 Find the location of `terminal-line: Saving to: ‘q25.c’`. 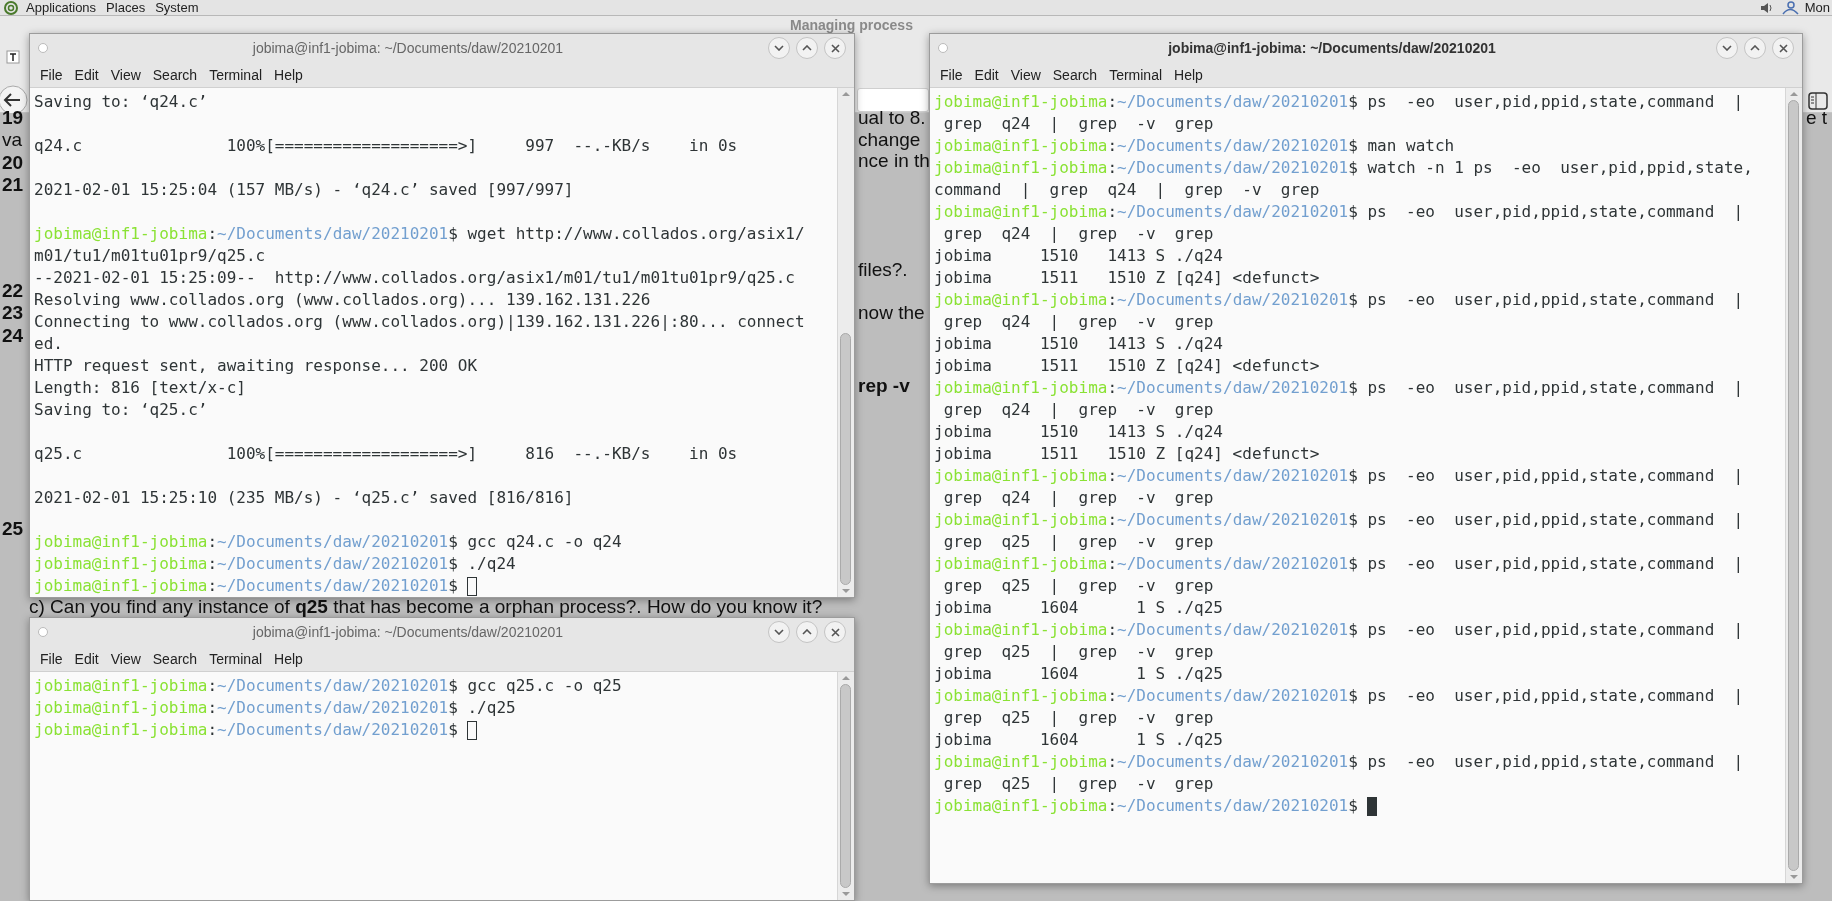

terminal-line: Saving to: ‘q25.c’ is located at coordinates (121, 410).